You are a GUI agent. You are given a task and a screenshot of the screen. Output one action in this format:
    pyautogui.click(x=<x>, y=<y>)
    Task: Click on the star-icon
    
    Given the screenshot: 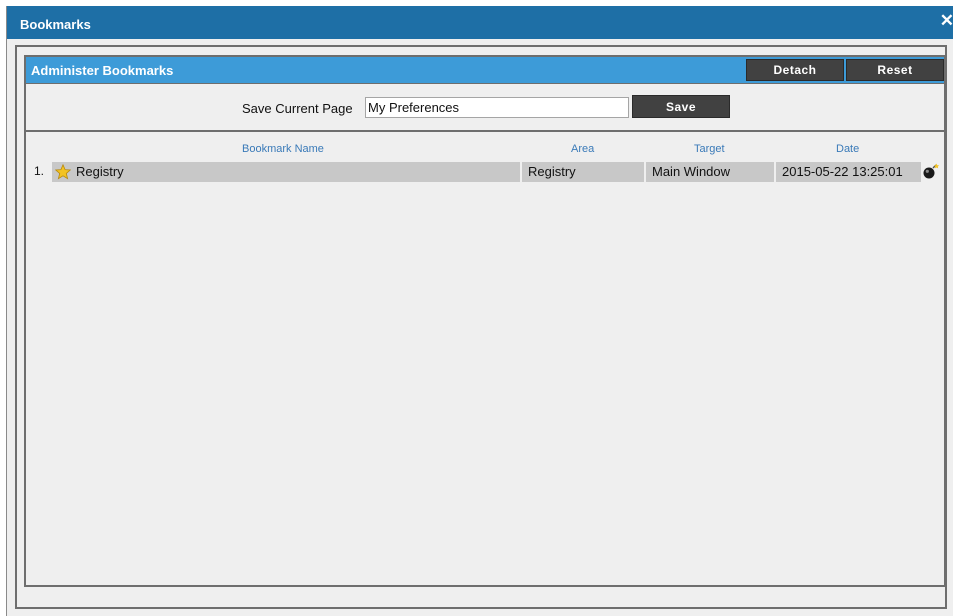 What is the action you would take?
    pyautogui.click(x=63, y=172)
    